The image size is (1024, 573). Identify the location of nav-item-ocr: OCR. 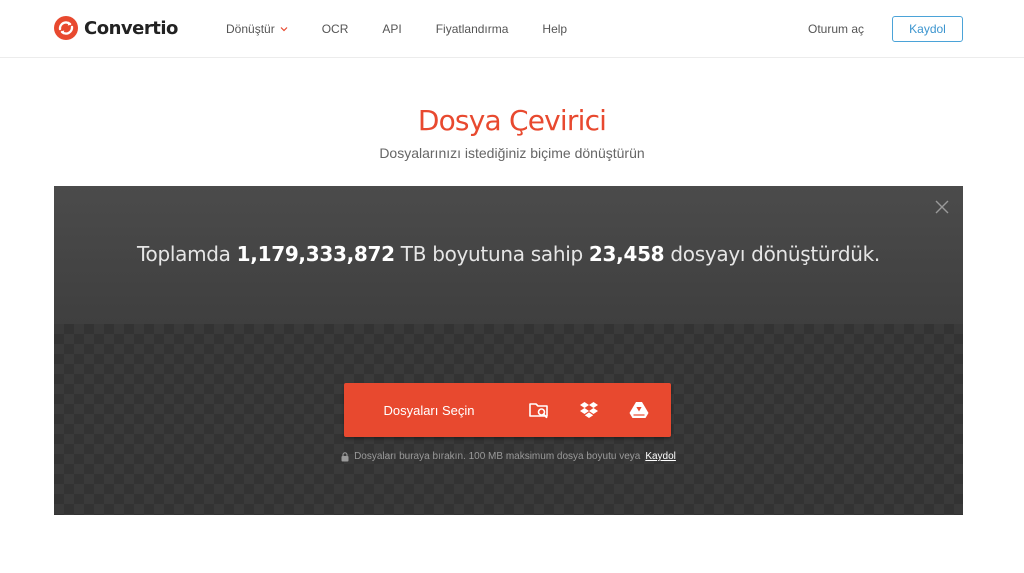
(335, 29).